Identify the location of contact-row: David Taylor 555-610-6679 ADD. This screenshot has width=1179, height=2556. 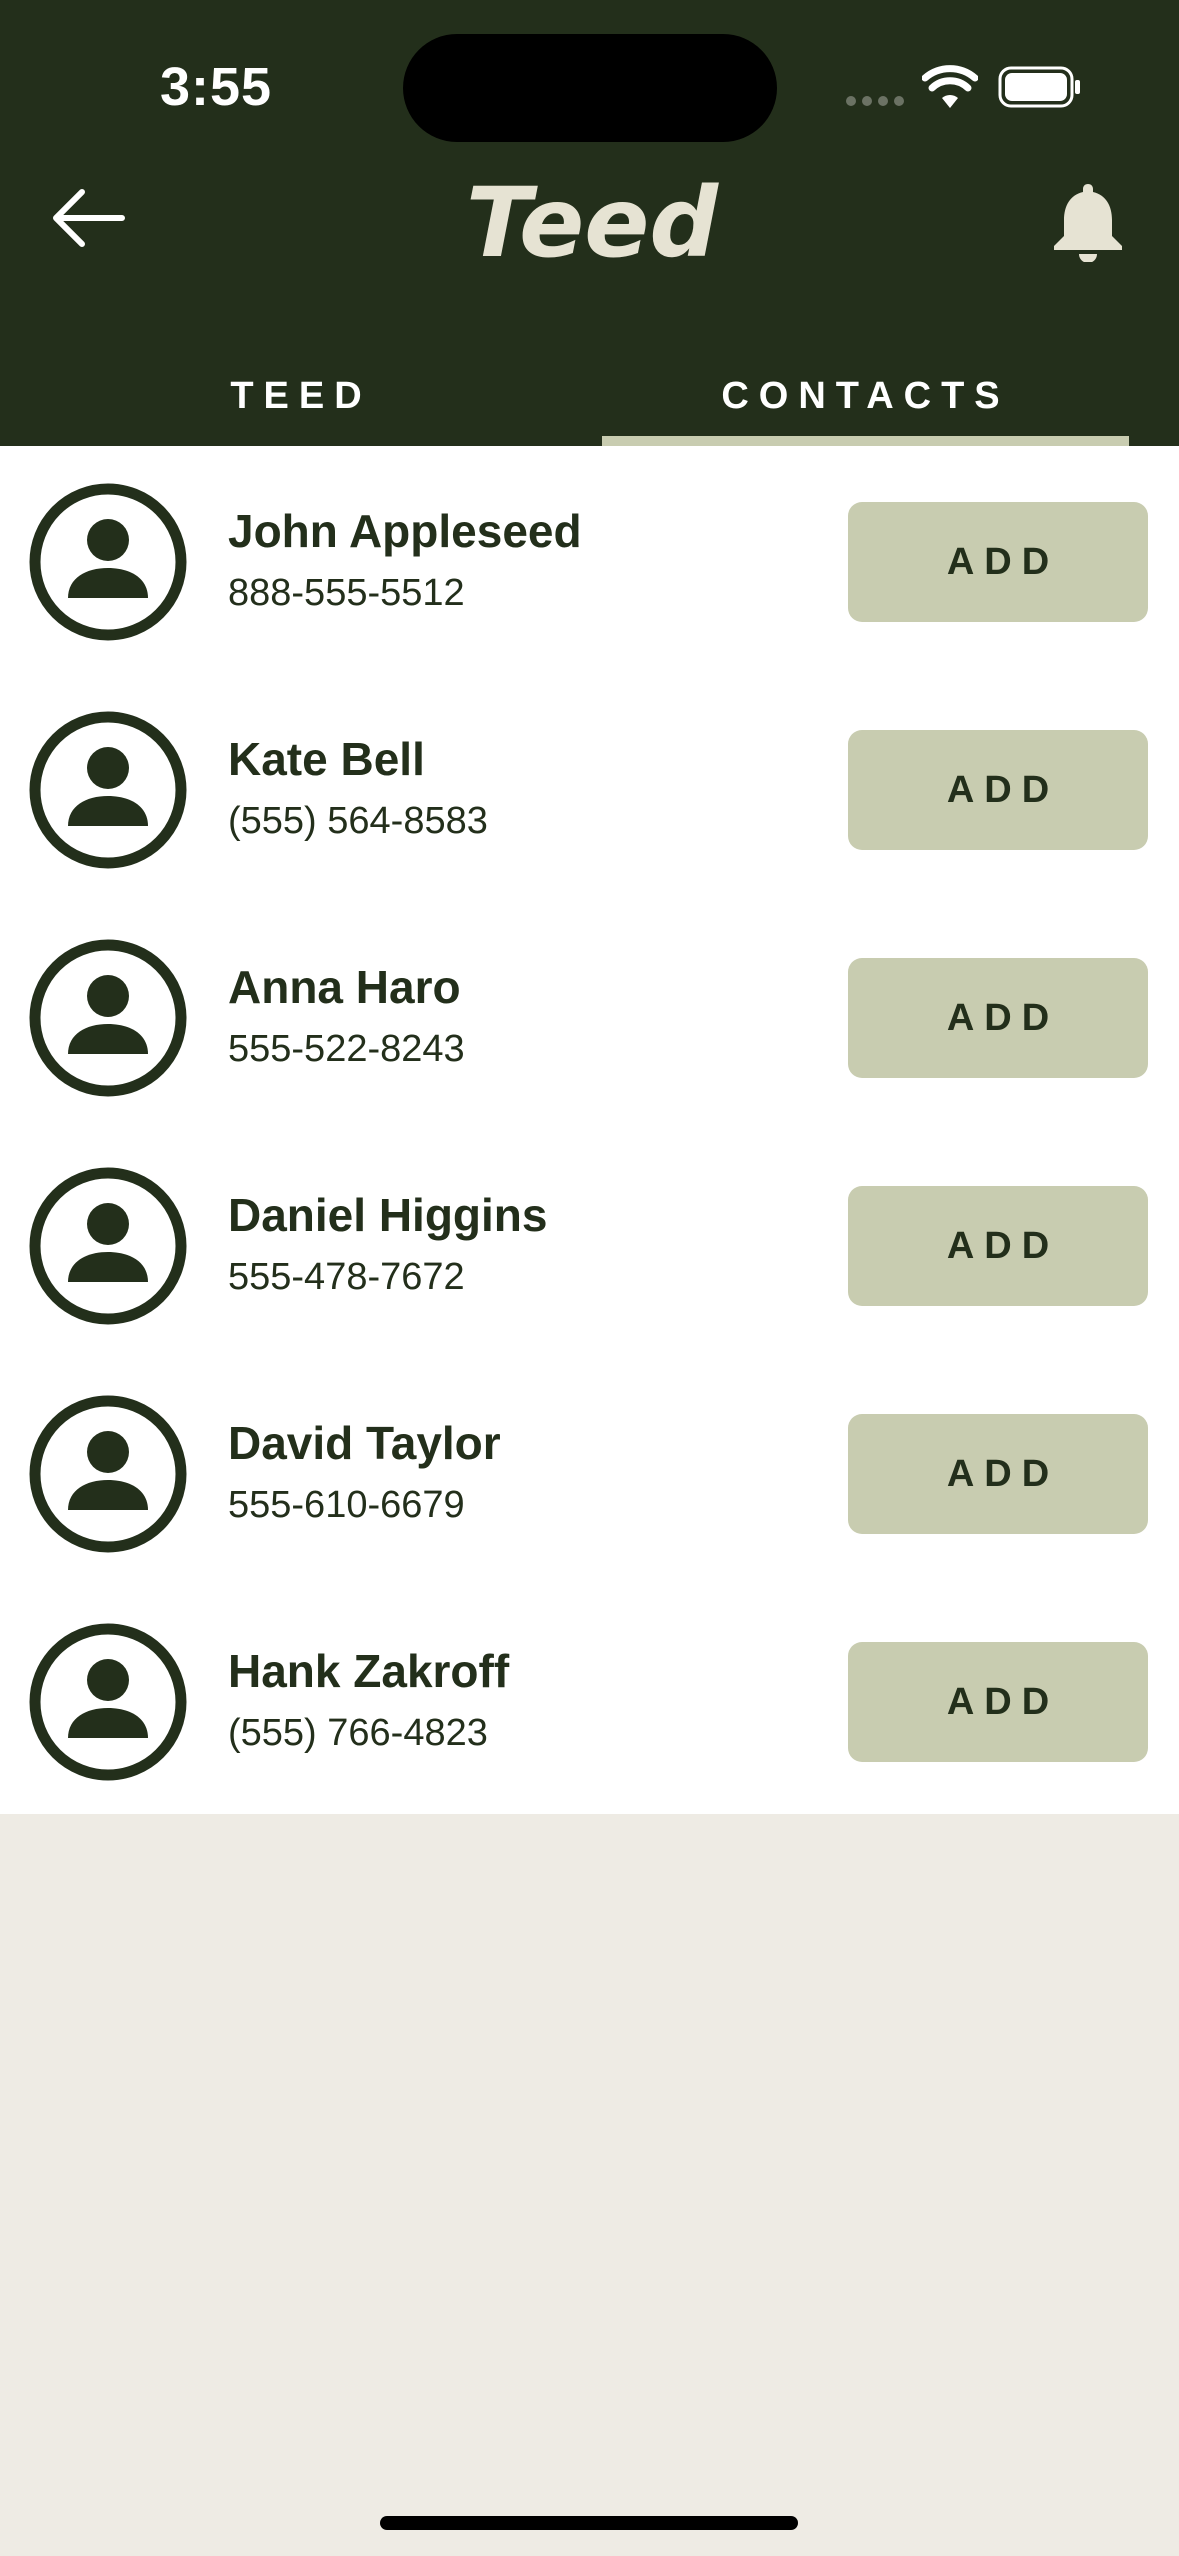
(589, 1472).